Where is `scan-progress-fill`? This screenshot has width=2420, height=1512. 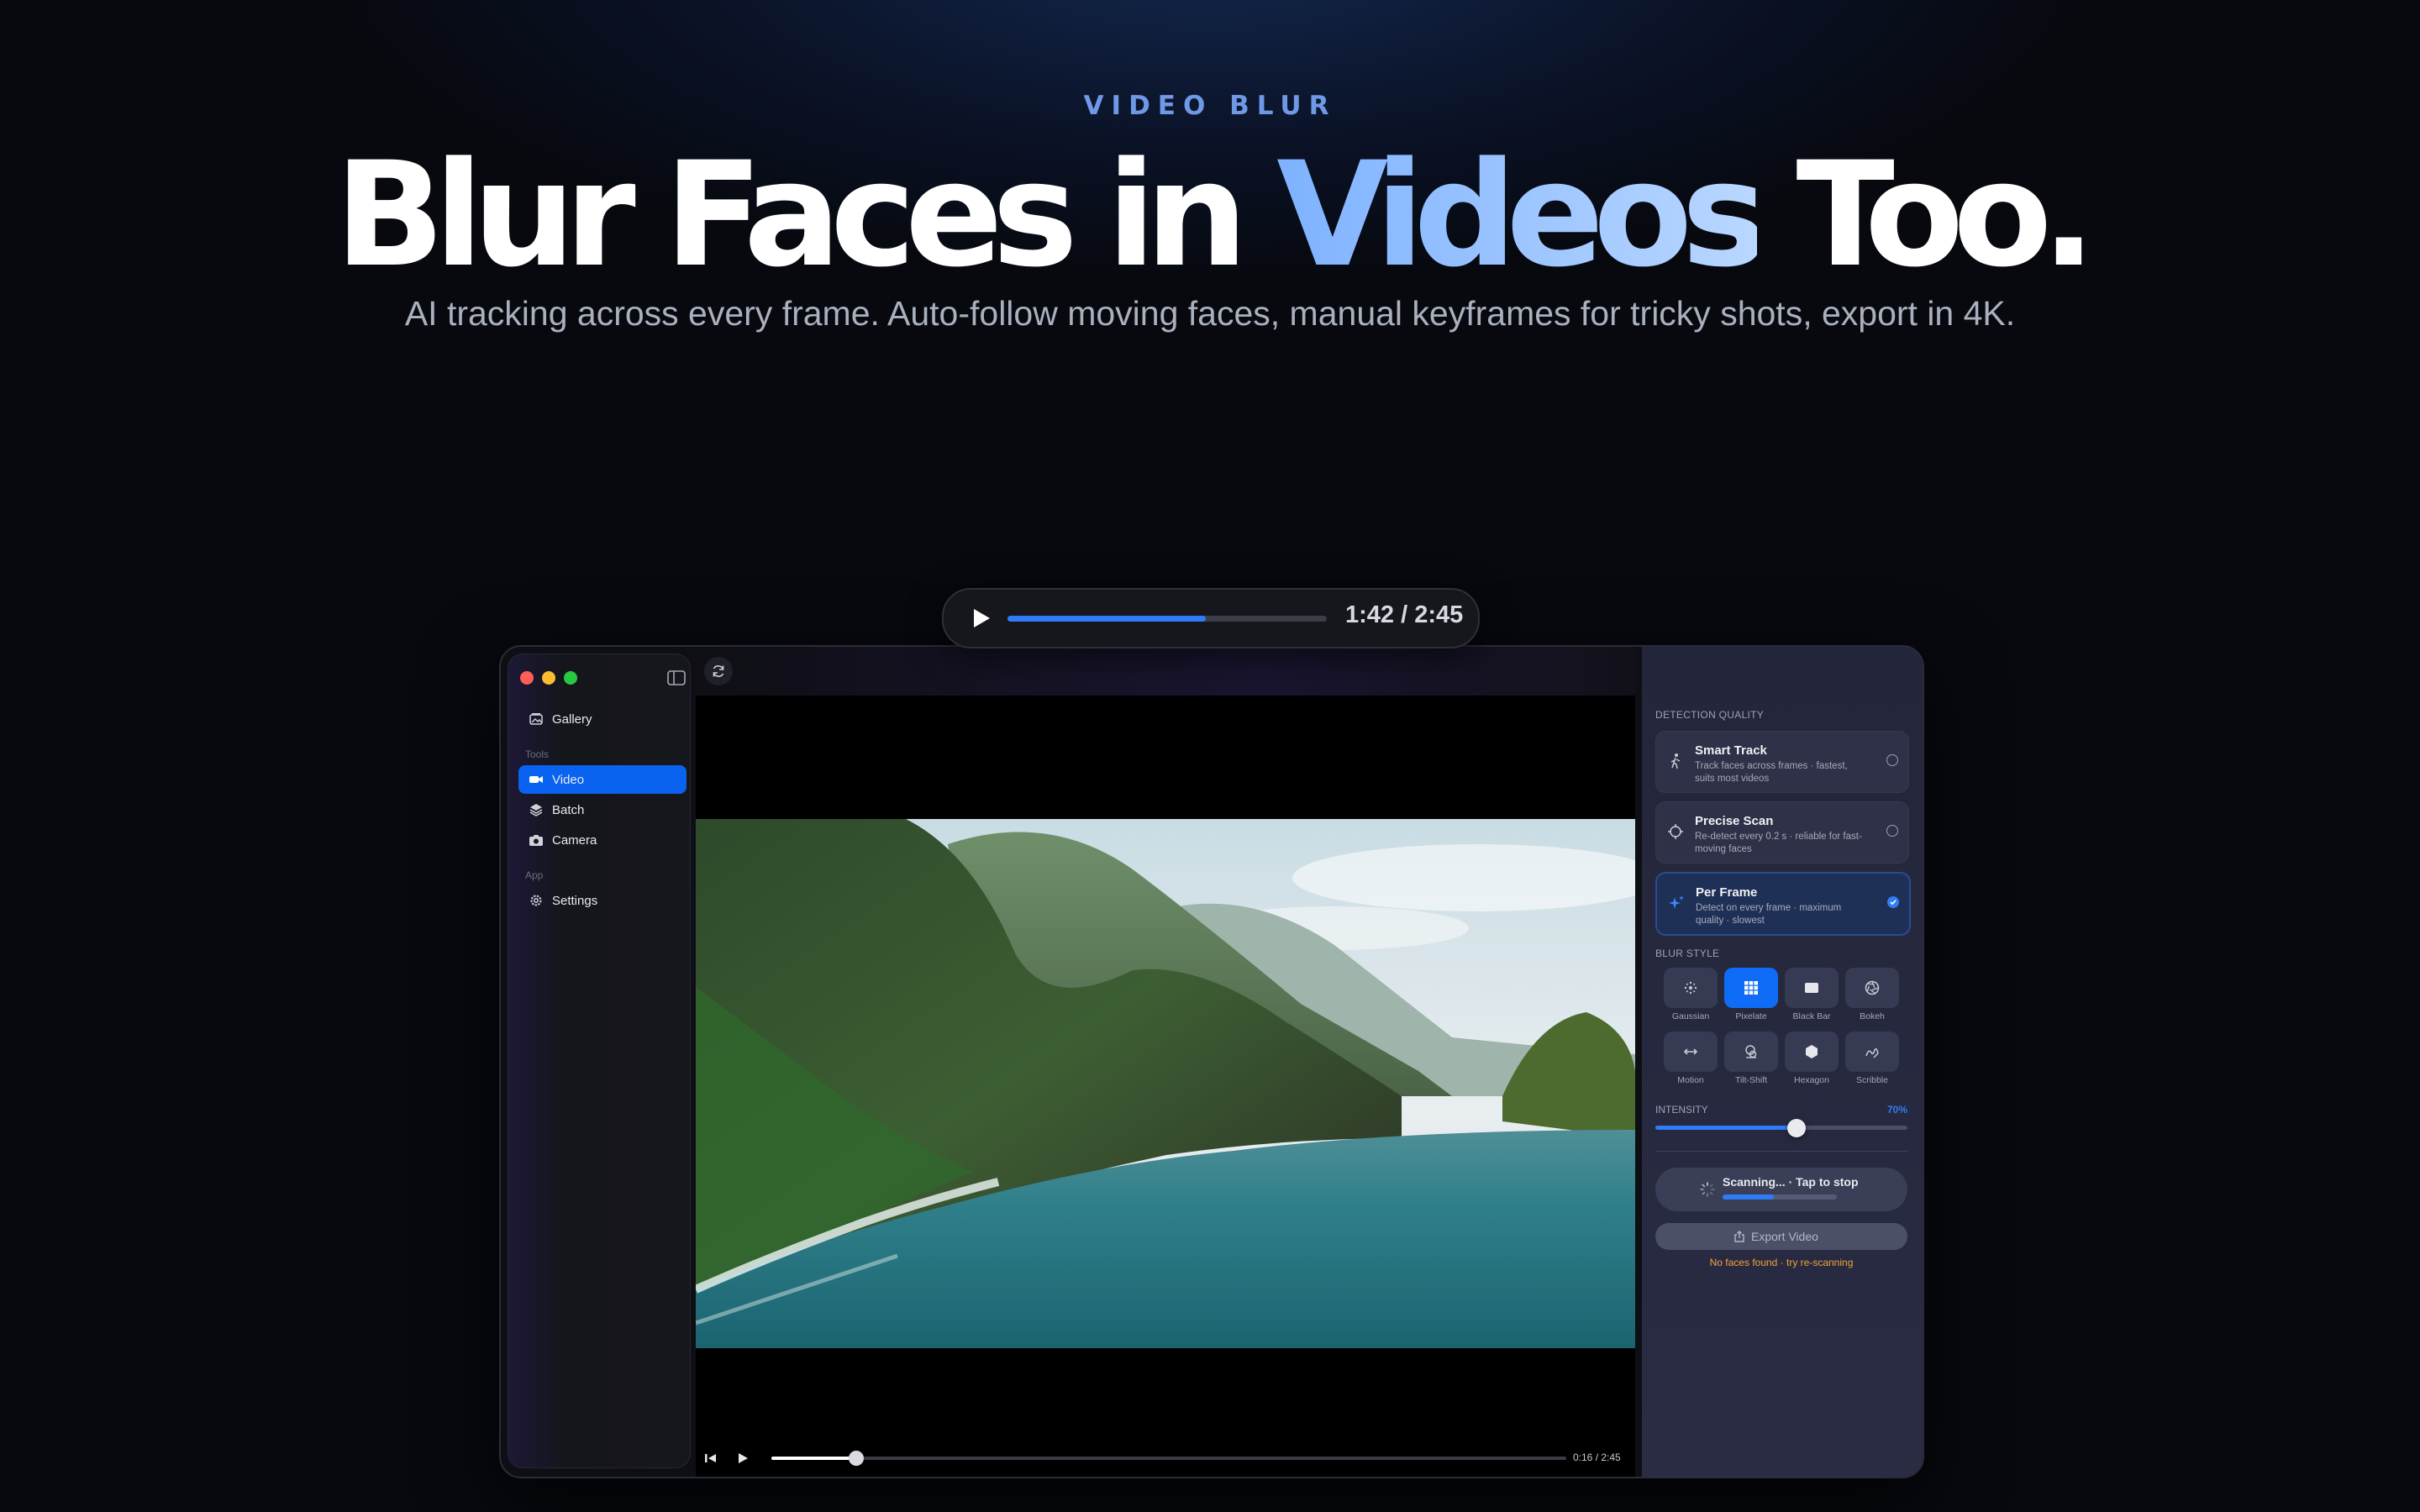 scan-progress-fill is located at coordinates (1749, 1197).